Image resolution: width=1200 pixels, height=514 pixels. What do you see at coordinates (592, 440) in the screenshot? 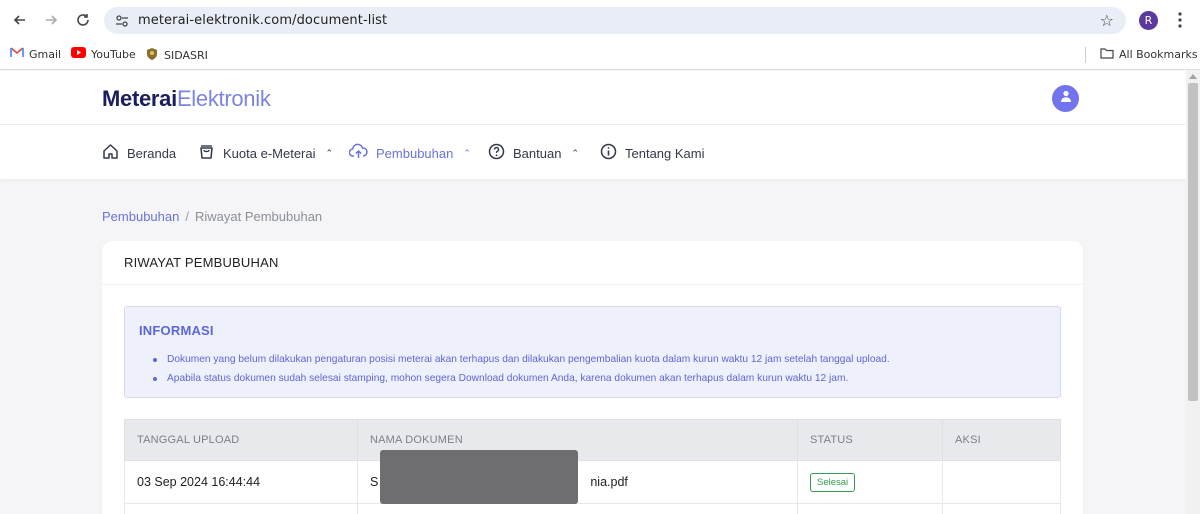
I see `table-header-row: TANGGAL UPLOAD NAMA DOKUMEN STATUS AKSI` at bounding box center [592, 440].